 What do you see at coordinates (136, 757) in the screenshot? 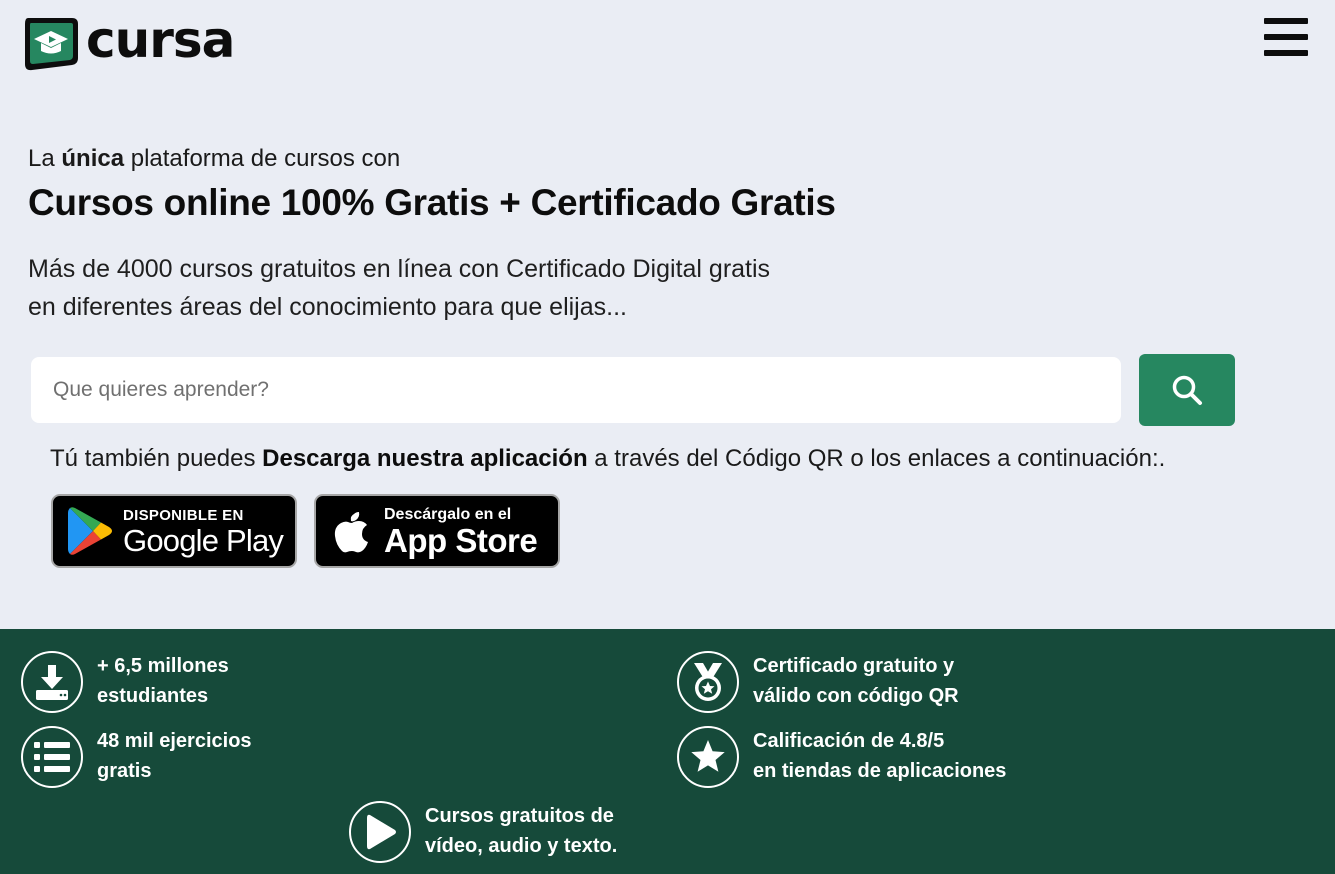
I see `feature-exercises: 48 mil ejercicios gratis` at bounding box center [136, 757].